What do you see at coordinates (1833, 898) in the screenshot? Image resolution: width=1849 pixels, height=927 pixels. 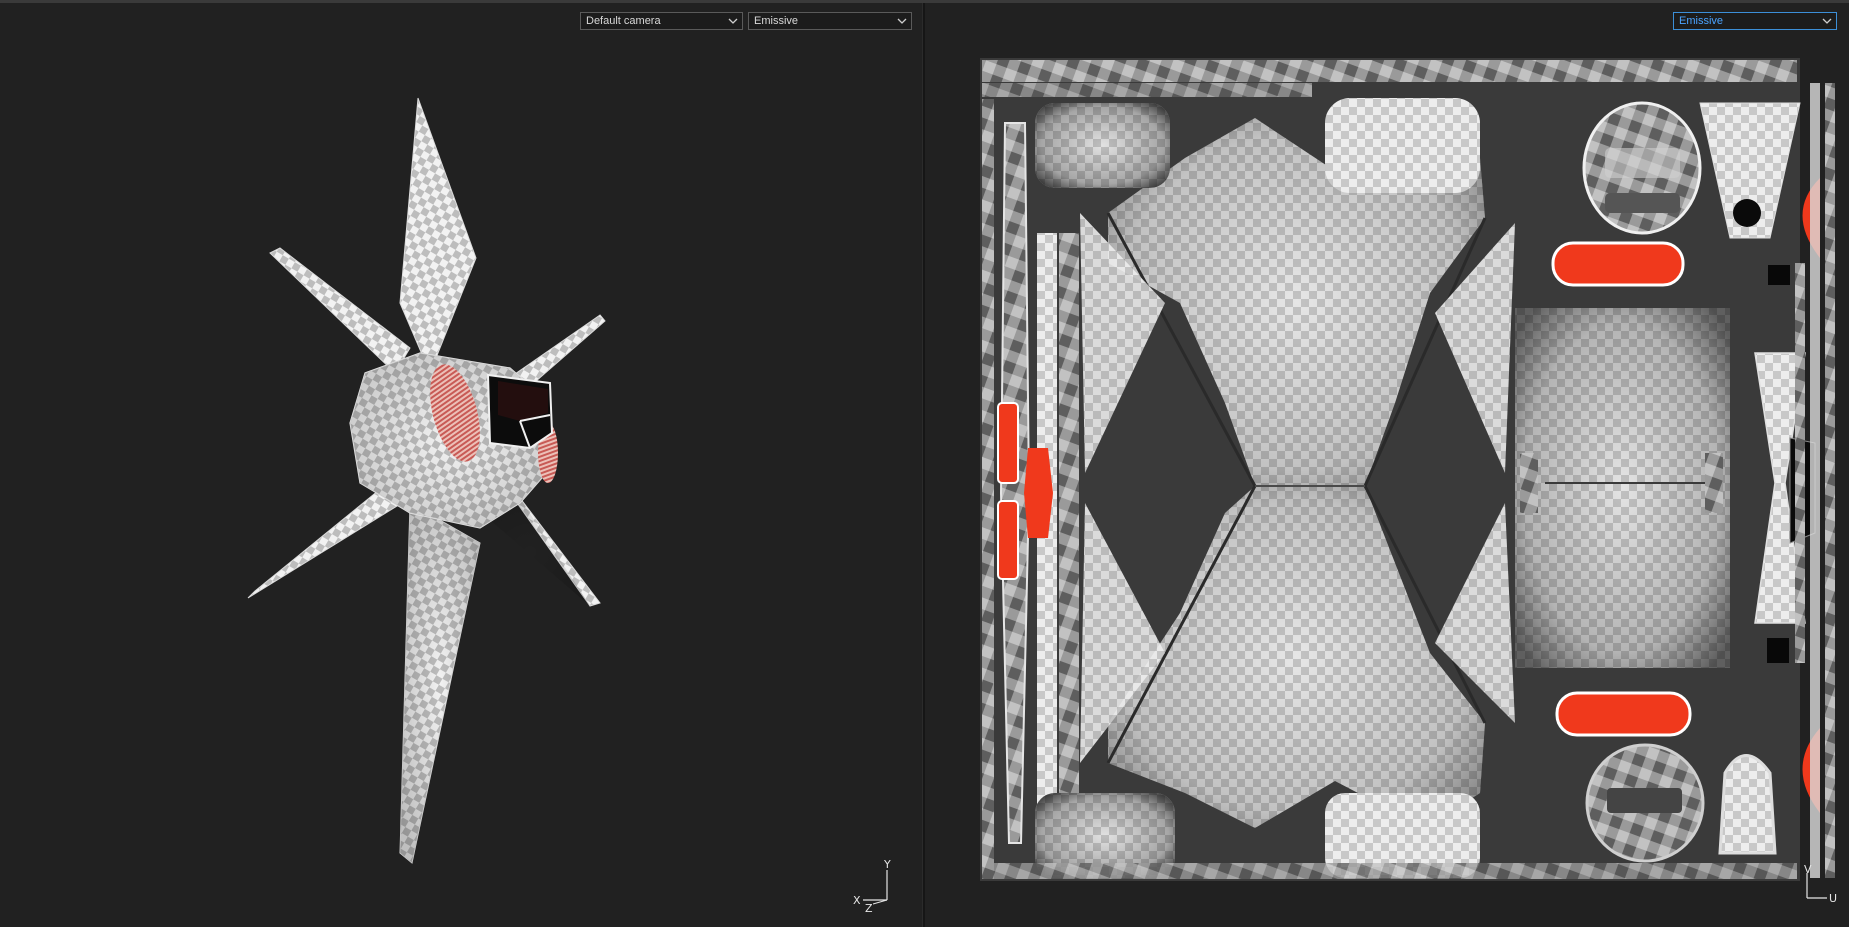 I see `uv-gizmo-u-label: U` at bounding box center [1833, 898].